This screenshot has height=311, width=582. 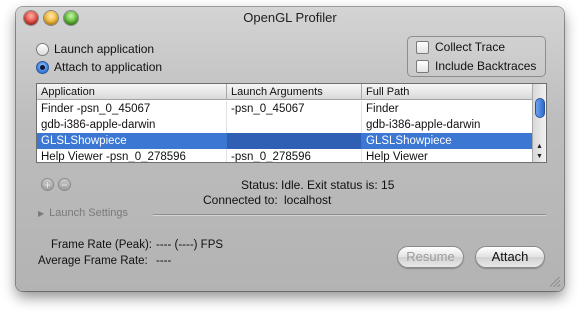 What do you see at coordinates (42, 67) in the screenshot?
I see `radio-on-icon` at bounding box center [42, 67].